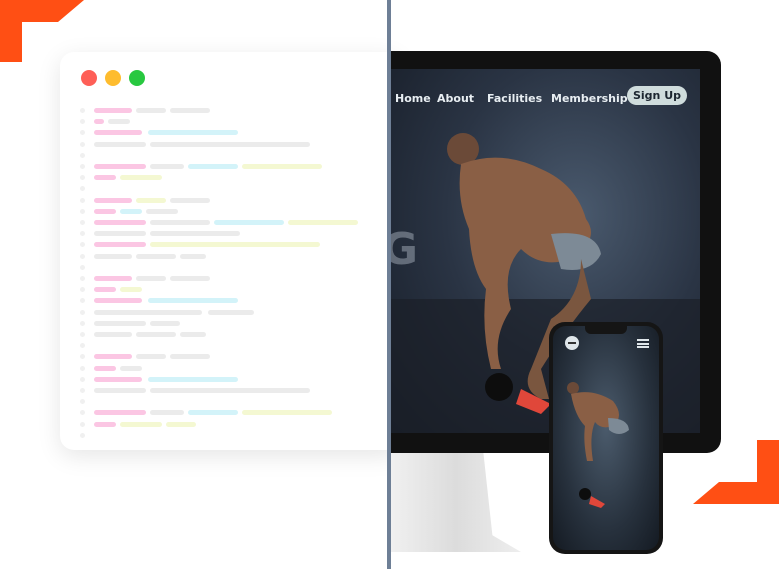 The height and width of the screenshot is (569, 779). I want to click on close-window-button, so click(89, 78).